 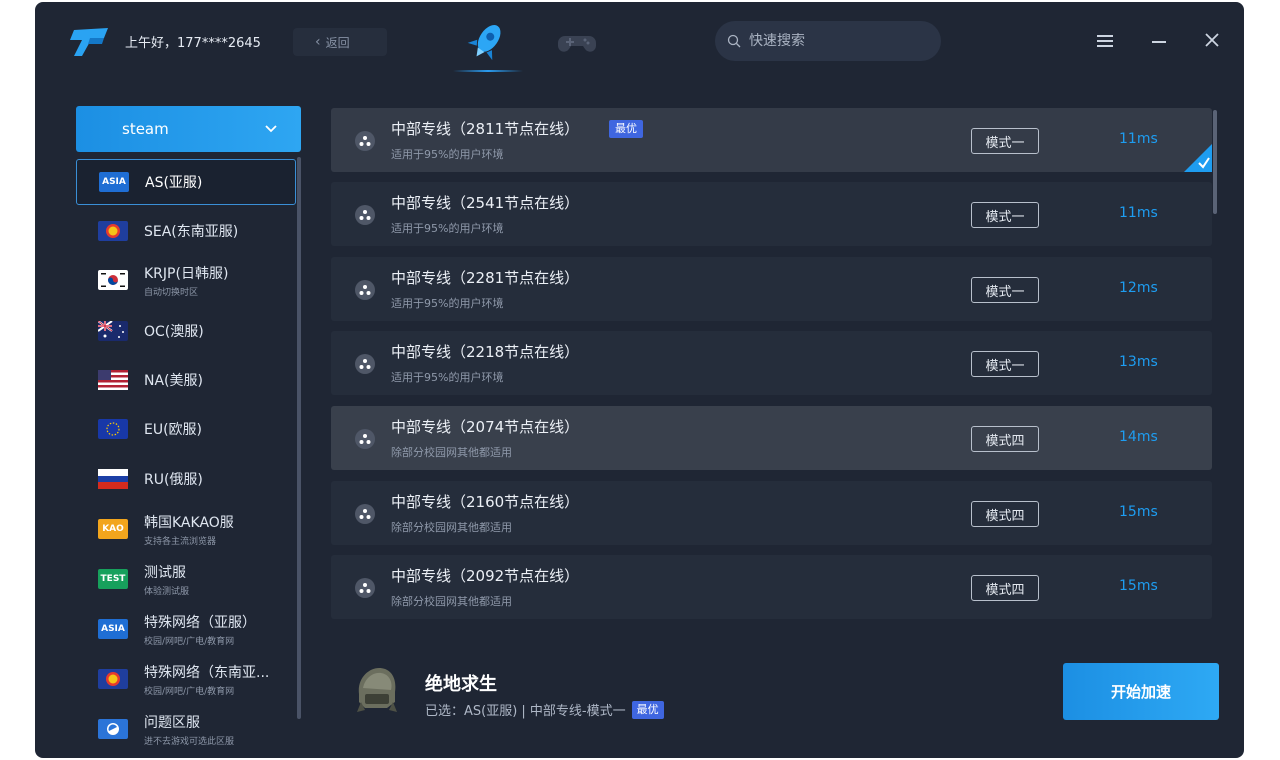 I want to click on region-item-ru: RU(俄服), so click(x=186, y=479).